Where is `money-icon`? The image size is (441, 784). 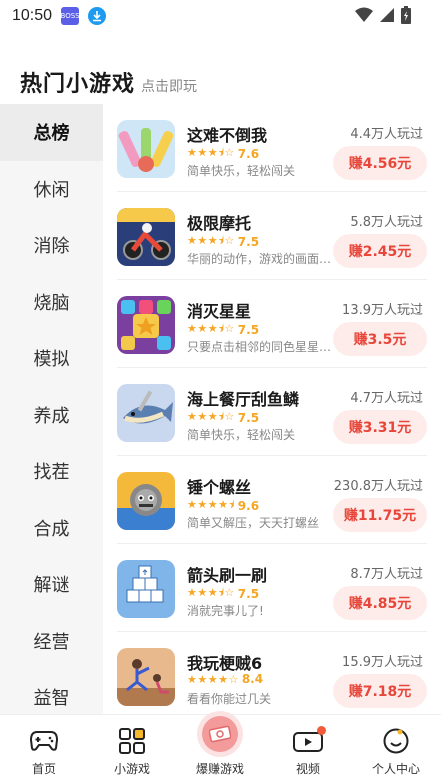
money-icon is located at coordinates (220, 734).